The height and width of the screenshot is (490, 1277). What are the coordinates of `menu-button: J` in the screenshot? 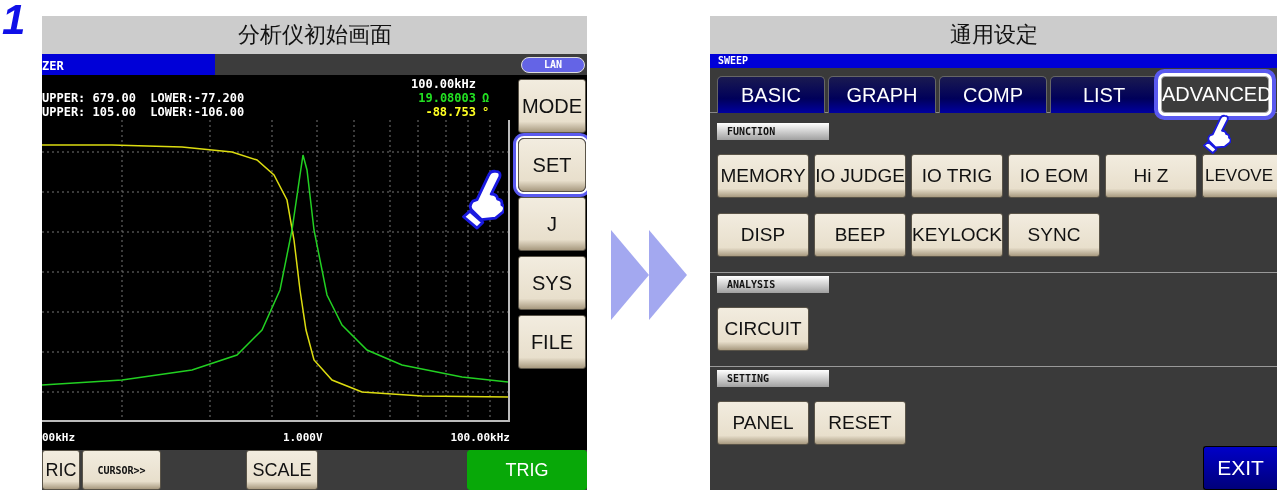 It's located at (552, 224).